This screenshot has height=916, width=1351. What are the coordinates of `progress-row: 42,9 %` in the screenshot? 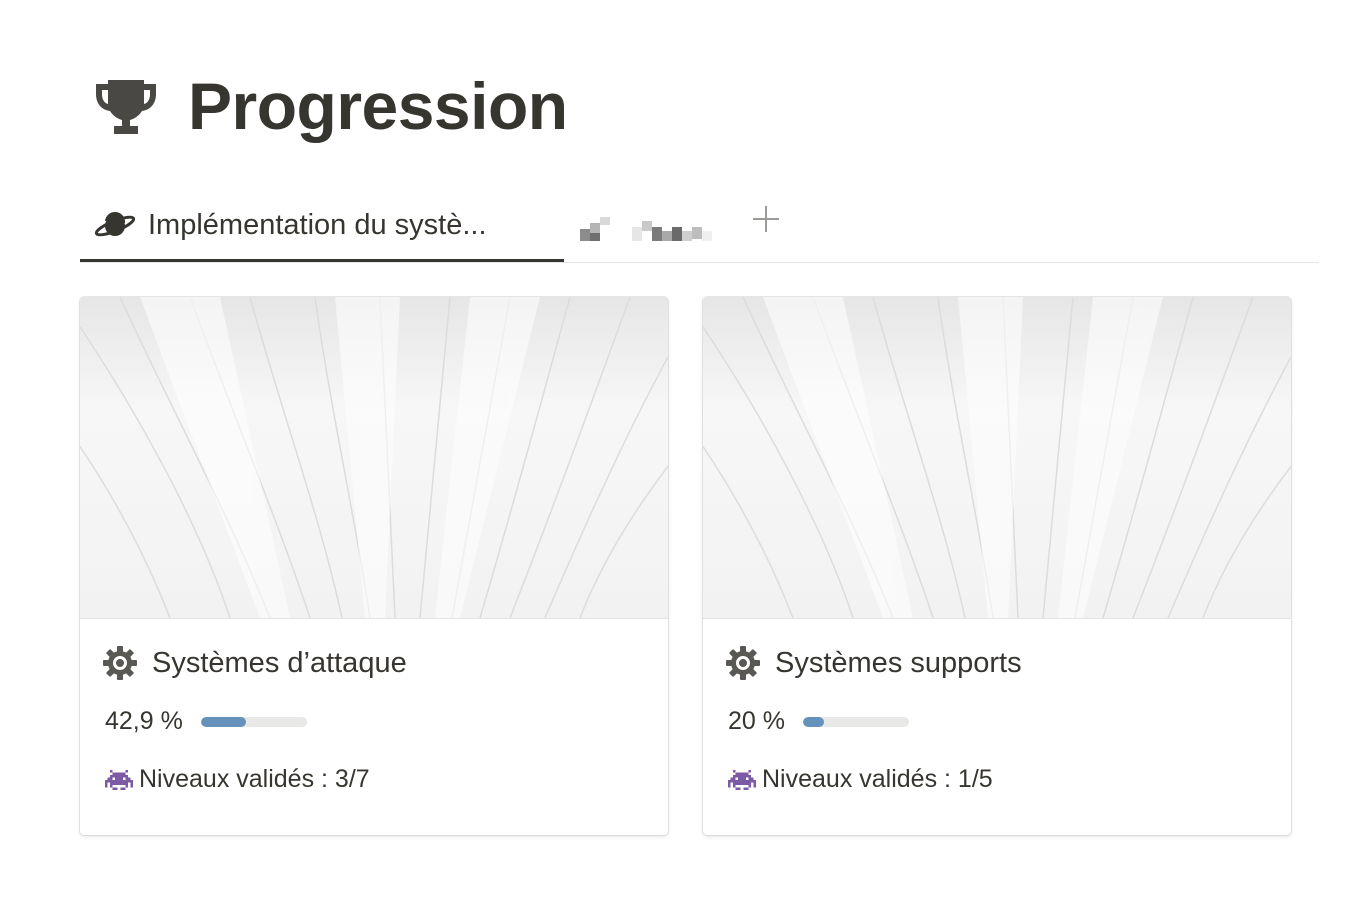 It's located at (206, 721).